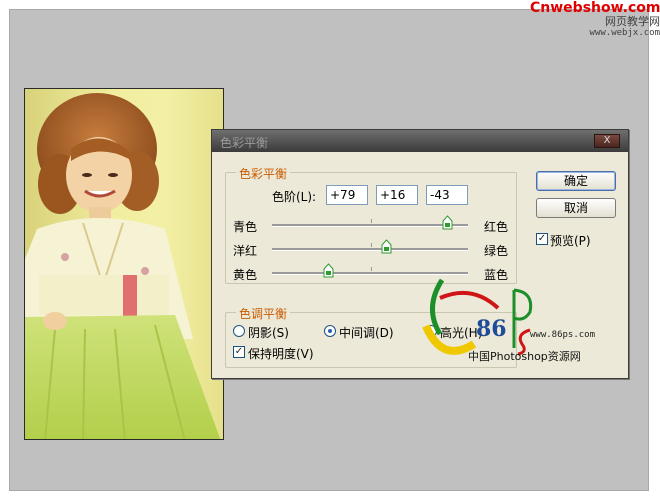  What do you see at coordinates (244, 143) in the screenshot?
I see `dialog-title: 色彩平衡` at bounding box center [244, 143].